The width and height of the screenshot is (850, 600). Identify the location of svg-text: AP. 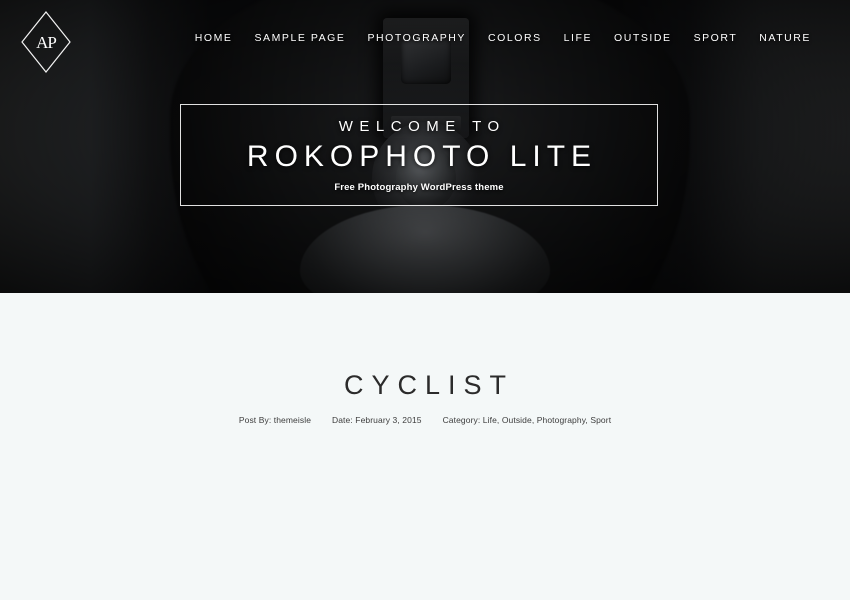
(46, 42).